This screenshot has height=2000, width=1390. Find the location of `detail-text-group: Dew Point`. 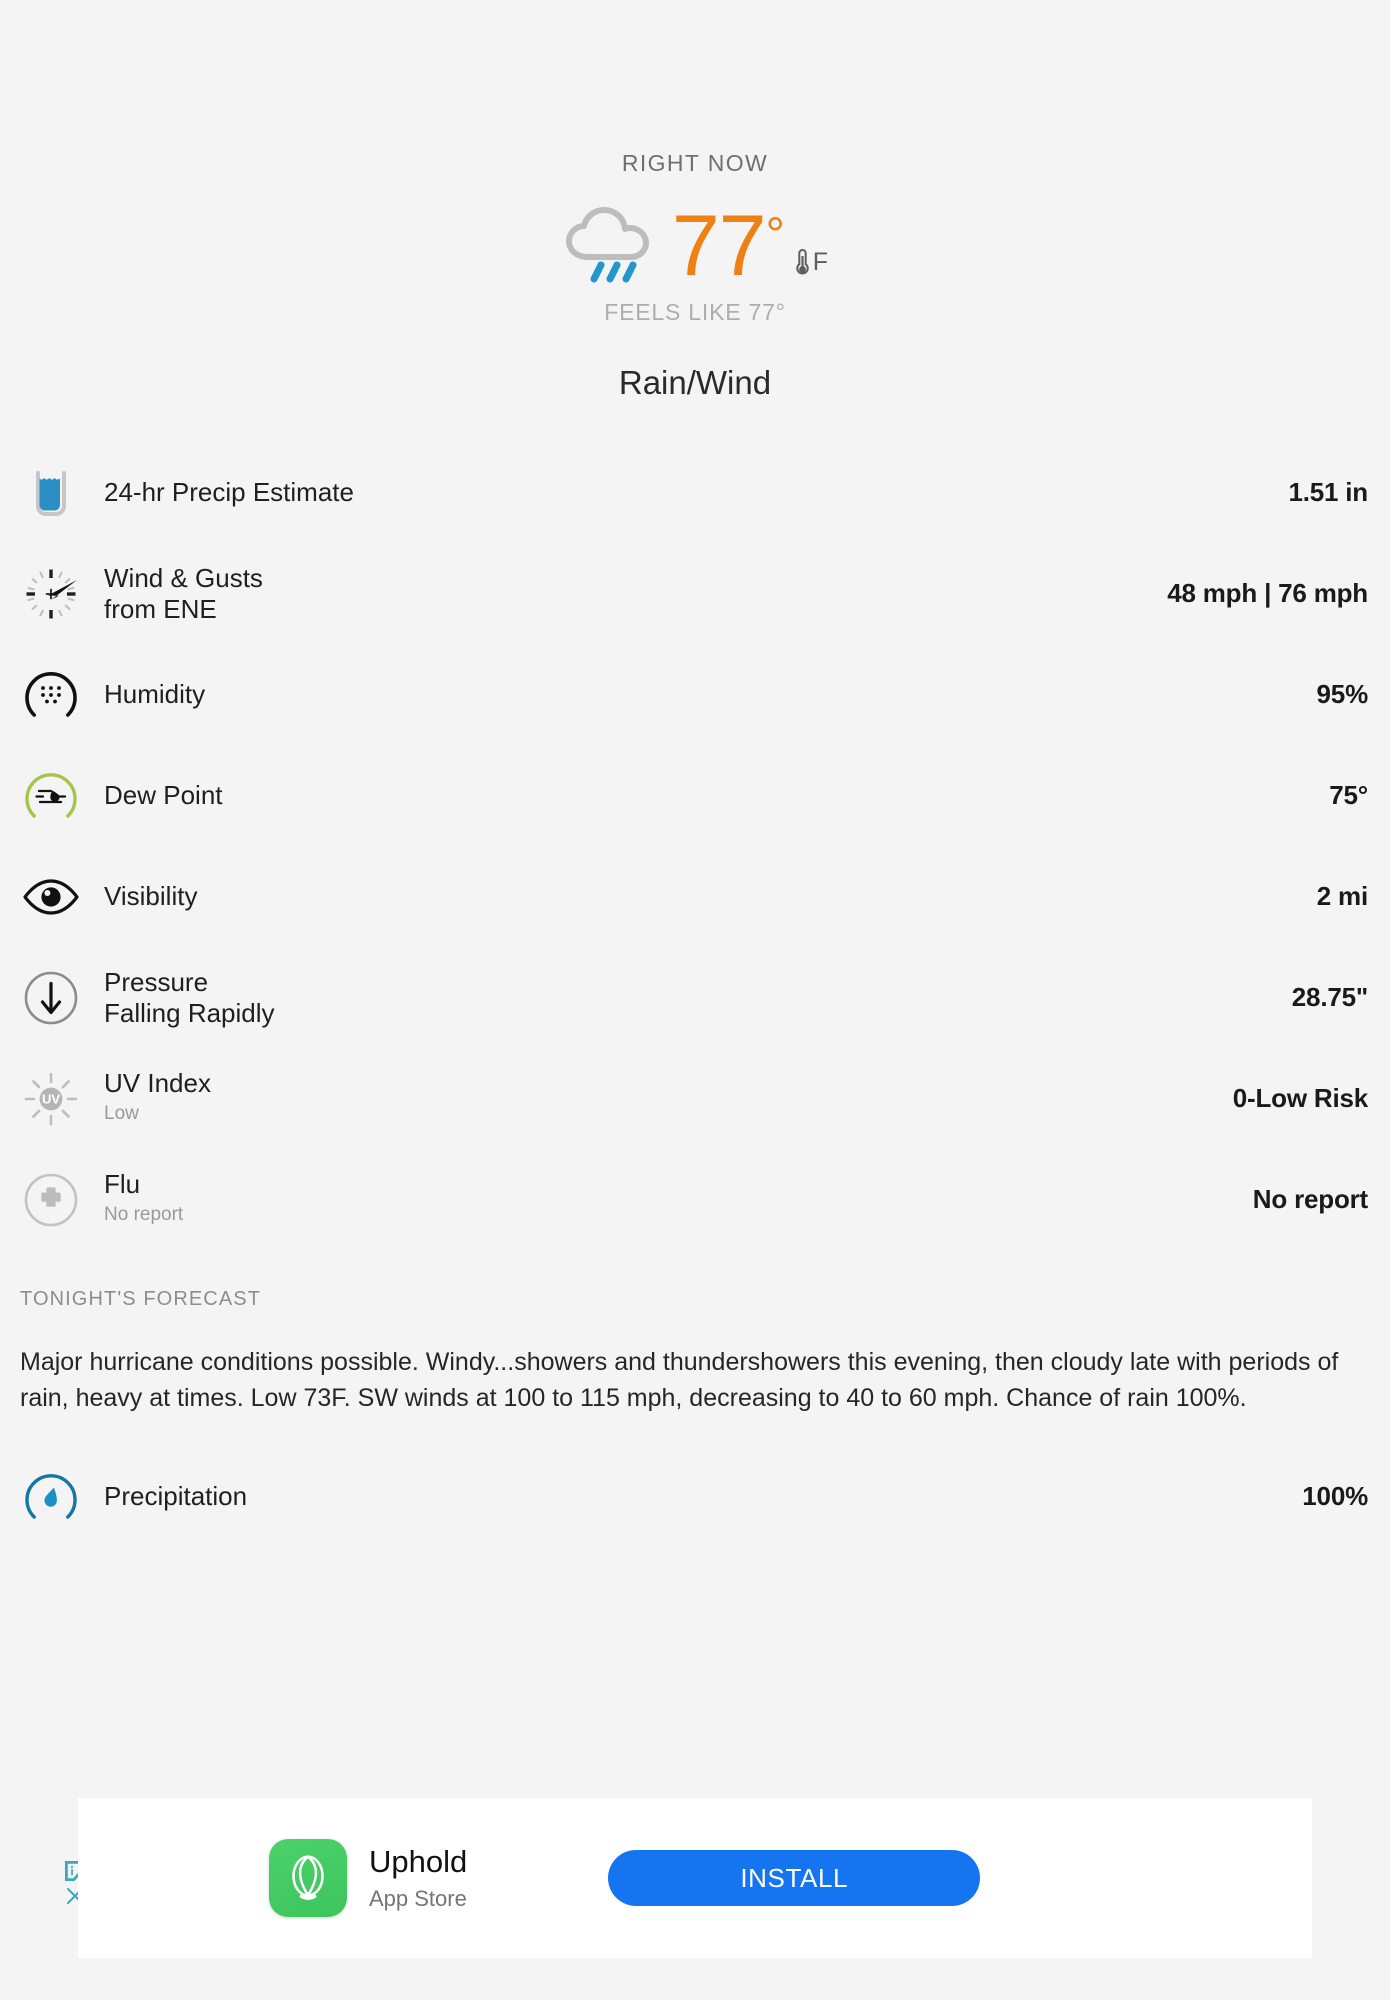

detail-text-group: Dew Point is located at coordinates (705, 795).